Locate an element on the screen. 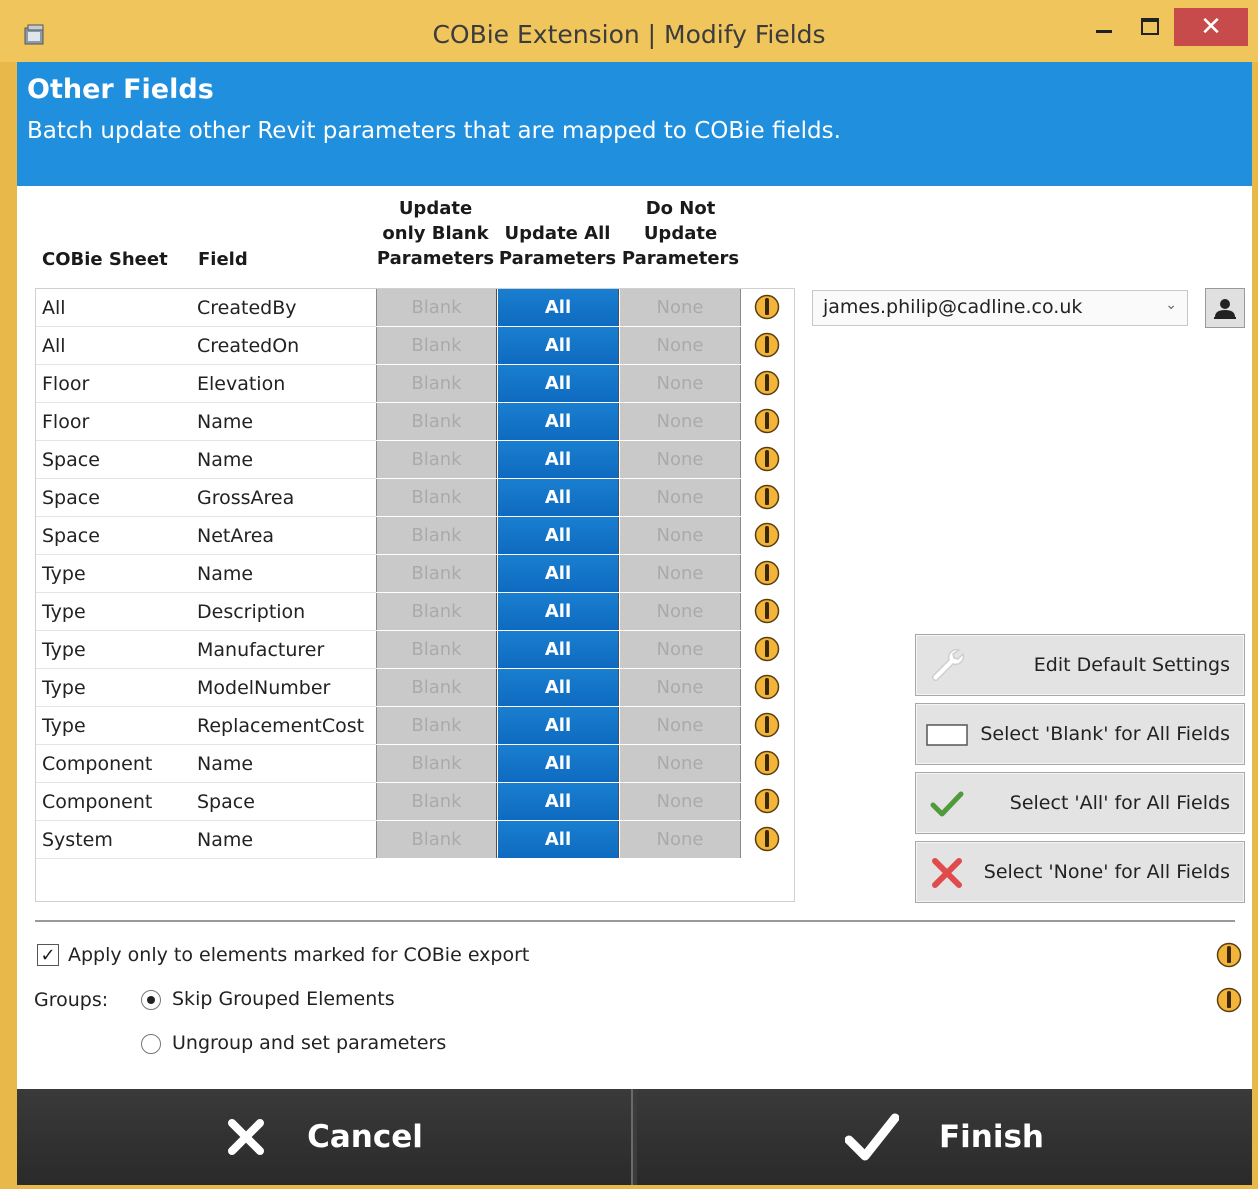 The width and height of the screenshot is (1258, 1189). edit-default-settings-label: Edit Default Settings is located at coordinates (1131, 665).